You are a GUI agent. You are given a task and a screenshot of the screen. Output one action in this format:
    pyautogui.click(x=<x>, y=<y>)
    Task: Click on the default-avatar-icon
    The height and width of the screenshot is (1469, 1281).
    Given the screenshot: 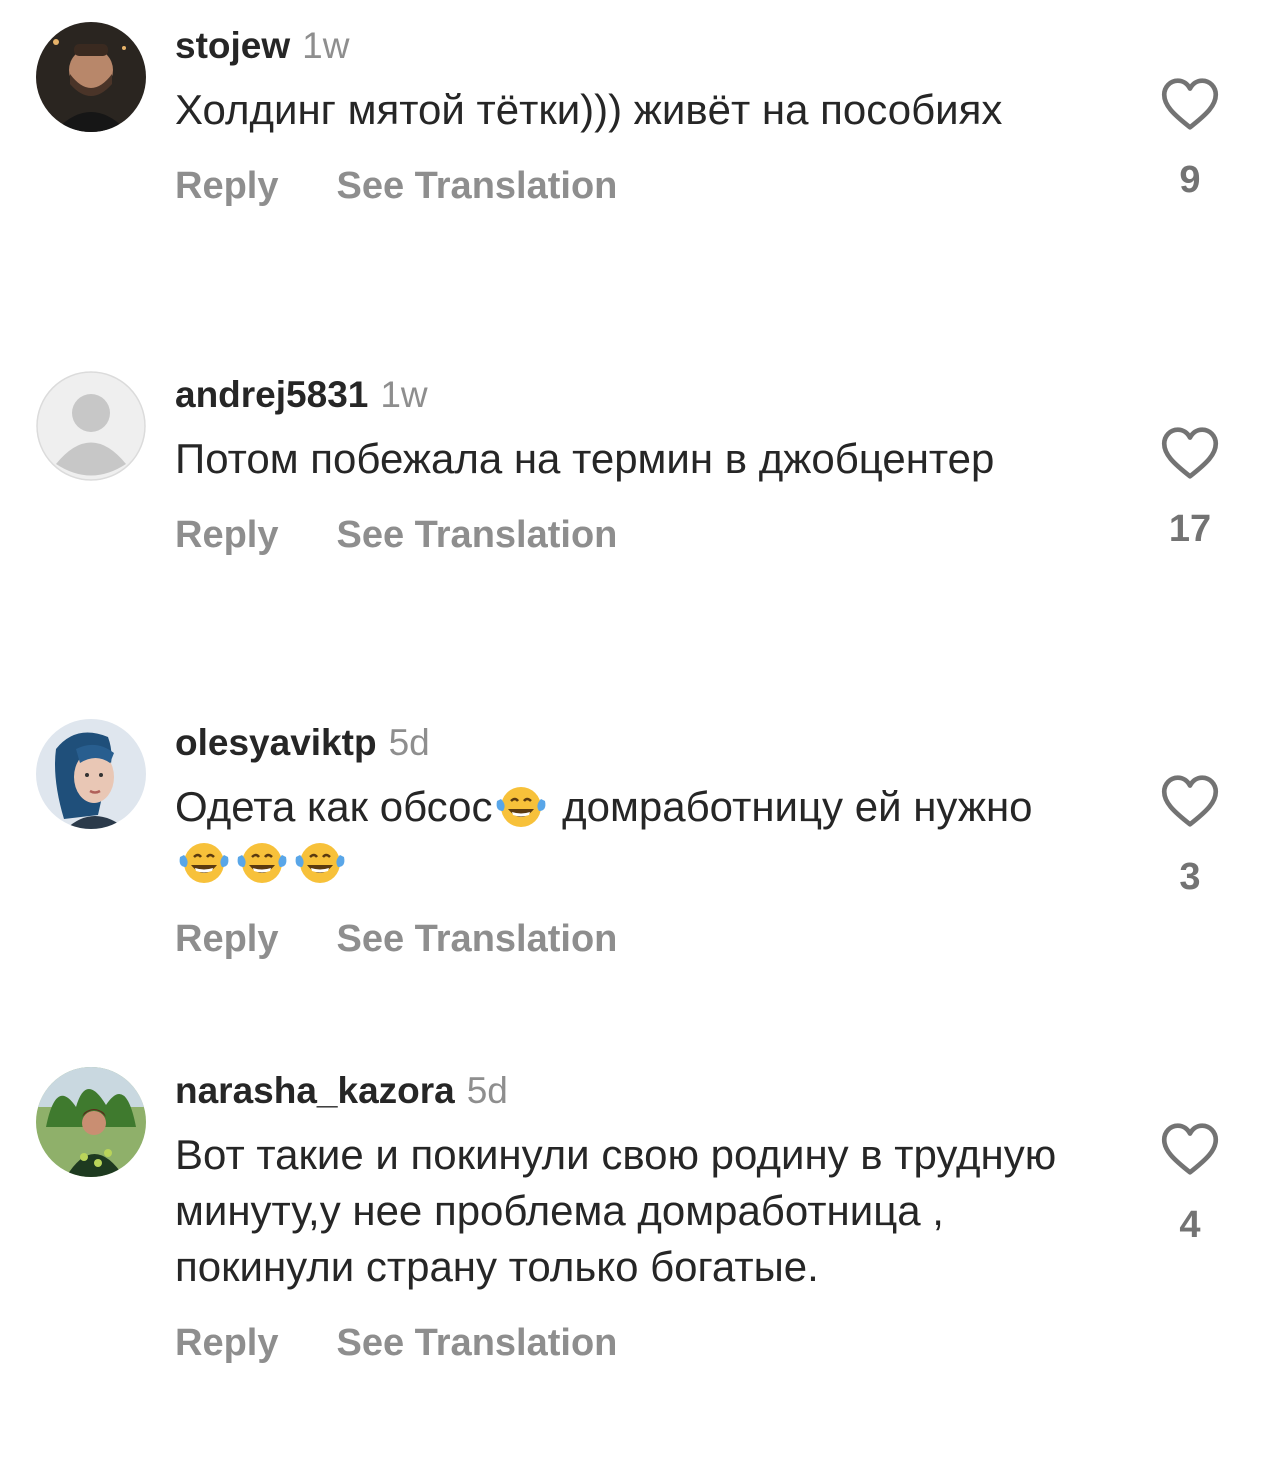 What is the action you would take?
    pyautogui.click(x=91, y=426)
    